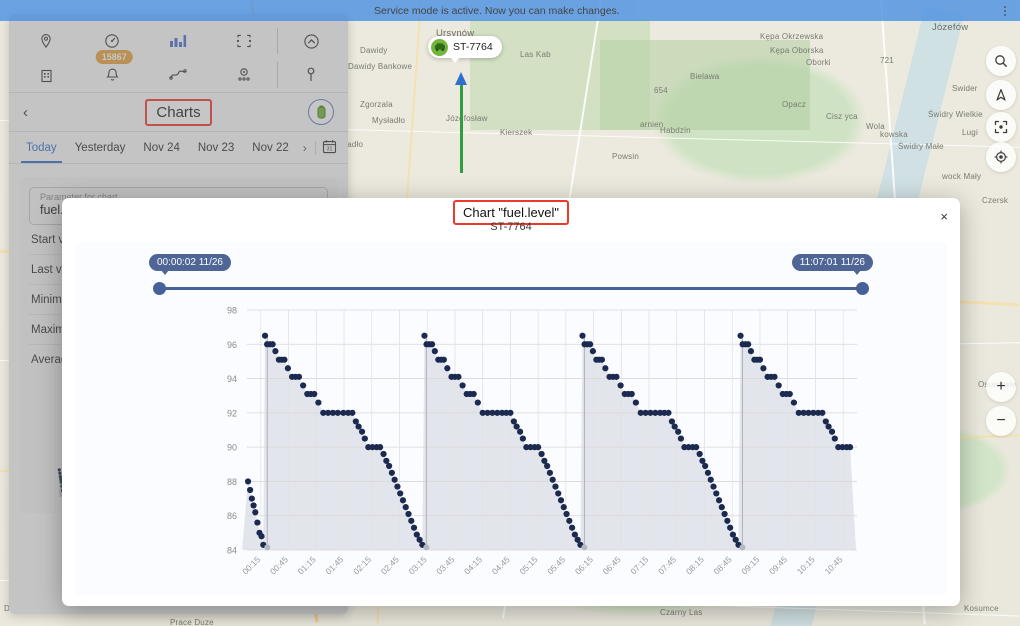  I want to click on svg-text: 09:45, so click(778, 565).